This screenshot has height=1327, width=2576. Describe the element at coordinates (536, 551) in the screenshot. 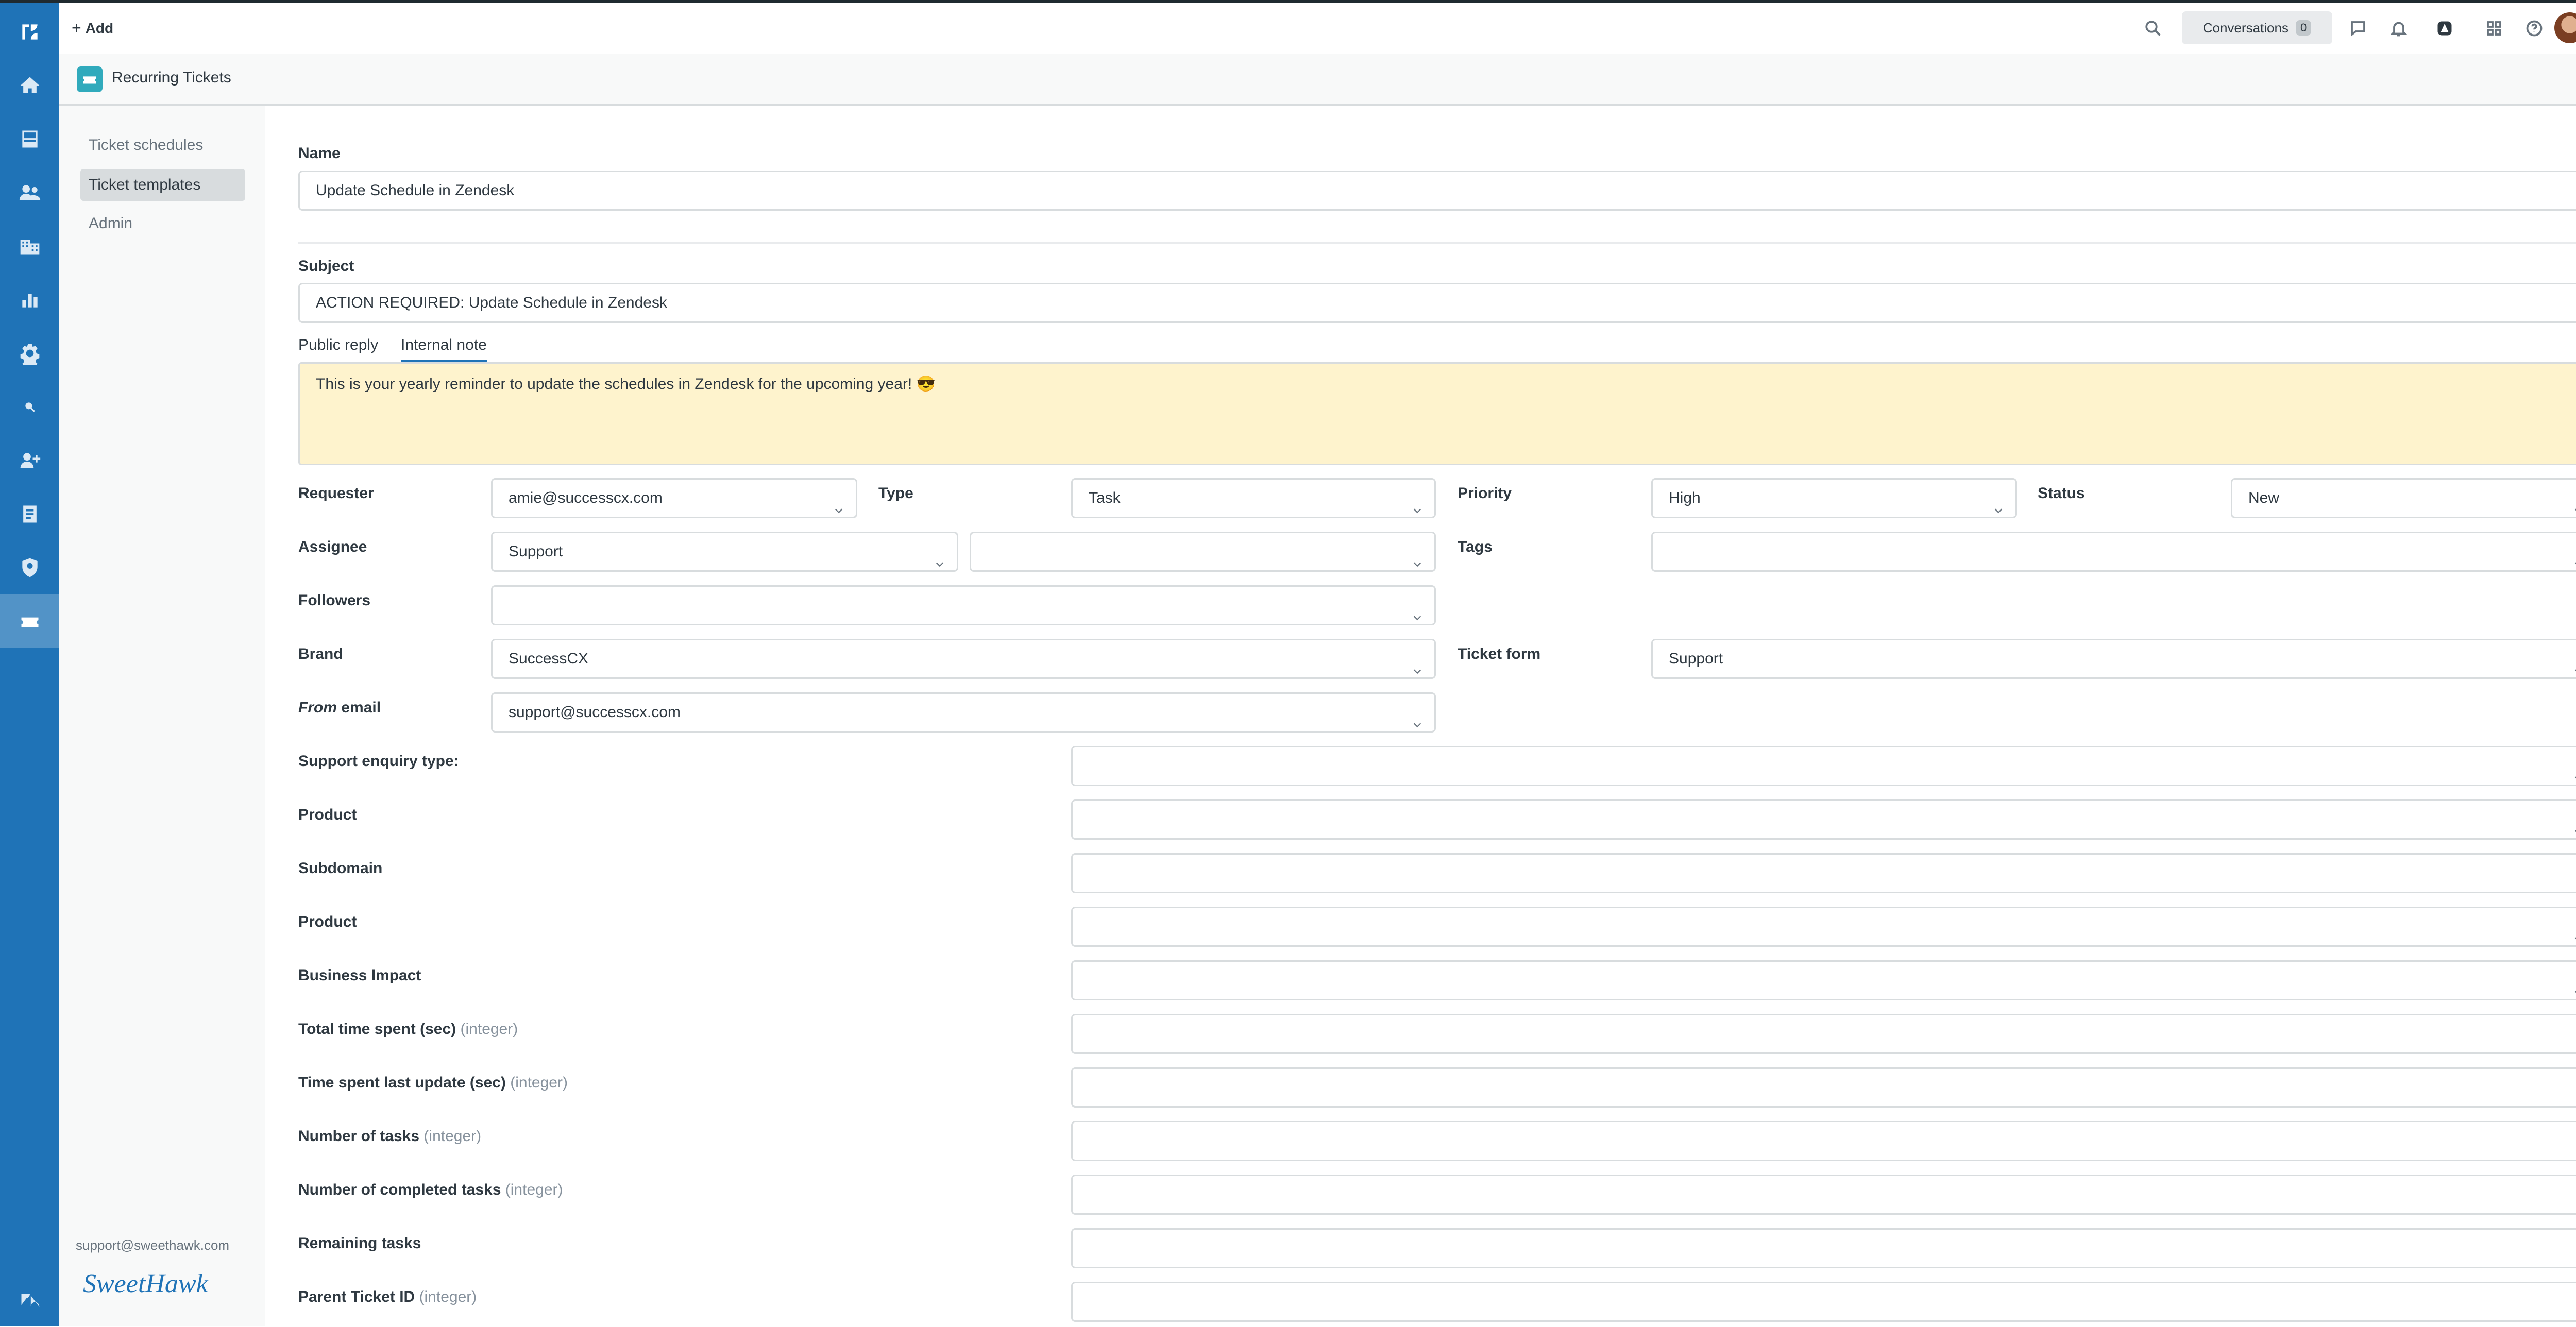

I see `assignee-value: Support` at that location.